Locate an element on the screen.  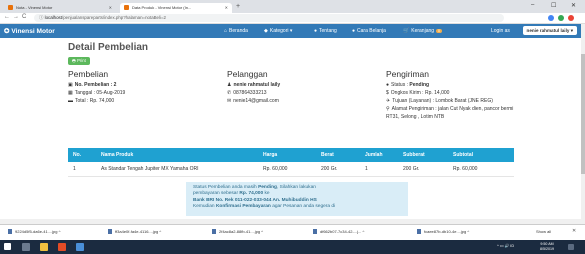
close-window-button: ✕ is located at coordinates (573, 5).